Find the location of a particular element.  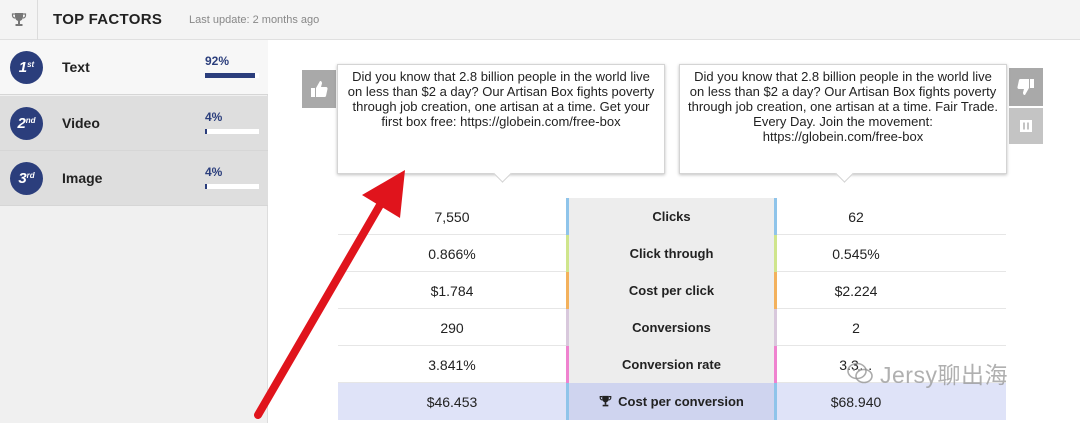

watermark: Jersy聊出海 is located at coordinates (927, 373).